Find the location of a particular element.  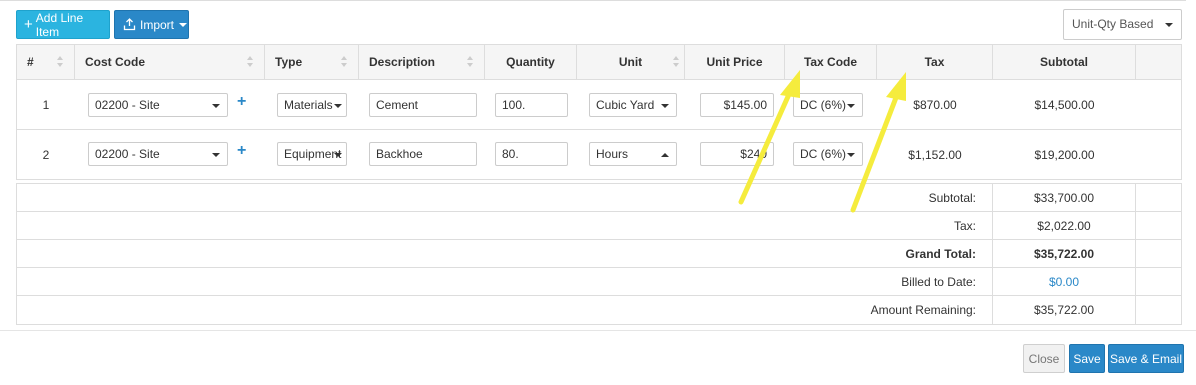

row-number: 1 is located at coordinates (46, 105).